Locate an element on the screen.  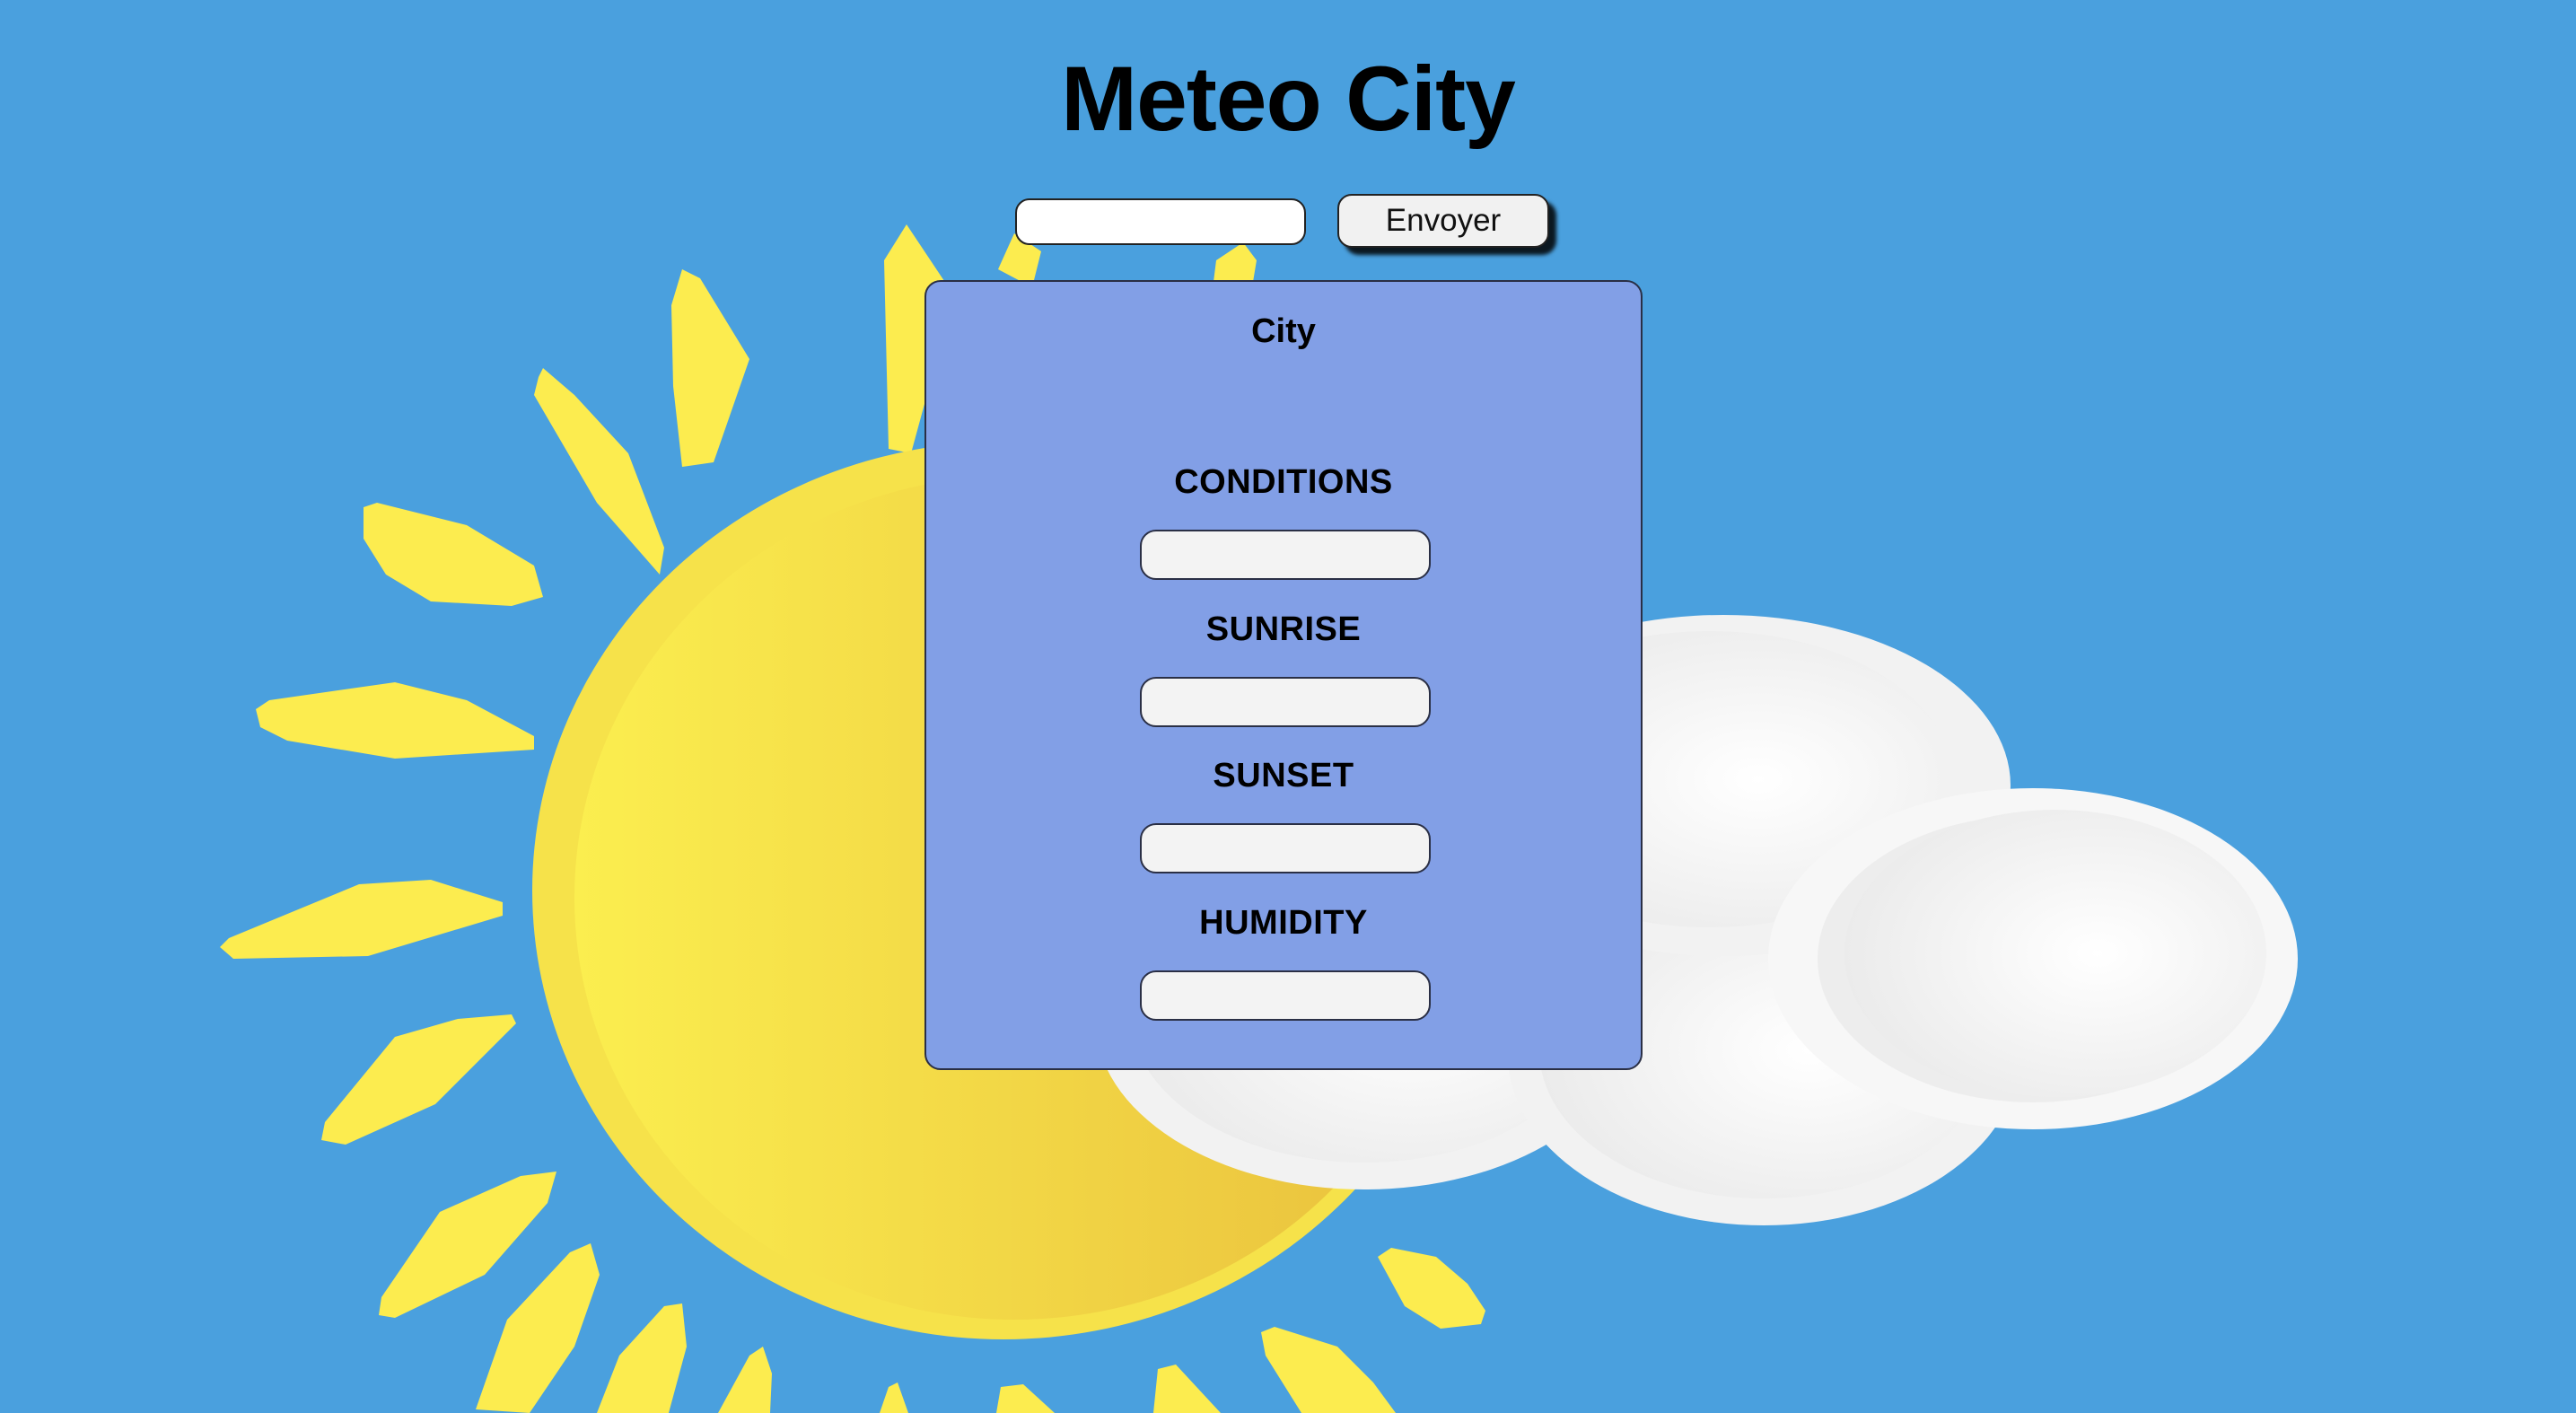
conditions-value-box is located at coordinates (1285, 555).